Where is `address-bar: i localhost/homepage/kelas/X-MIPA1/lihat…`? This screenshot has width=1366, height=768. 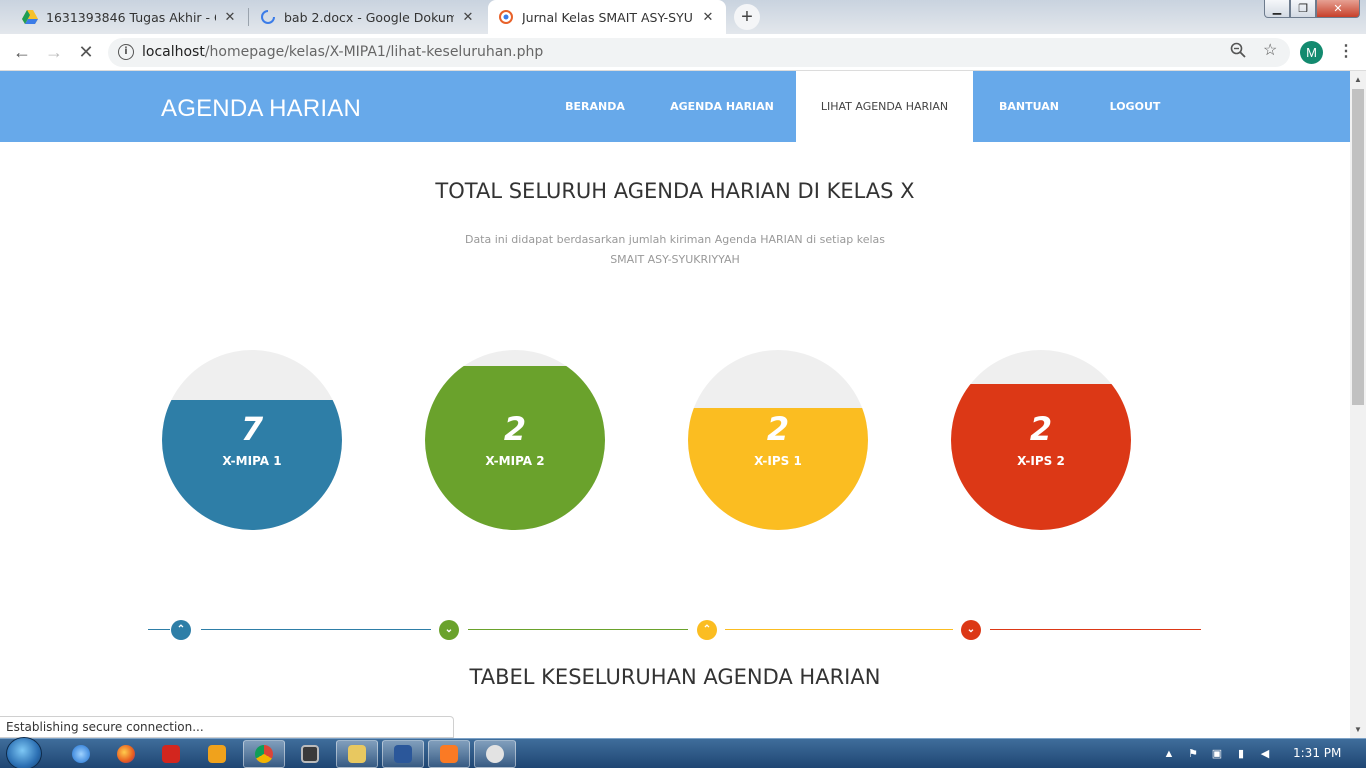
address-bar: i localhost/homepage/kelas/X-MIPA1/lihat… is located at coordinates (699, 52).